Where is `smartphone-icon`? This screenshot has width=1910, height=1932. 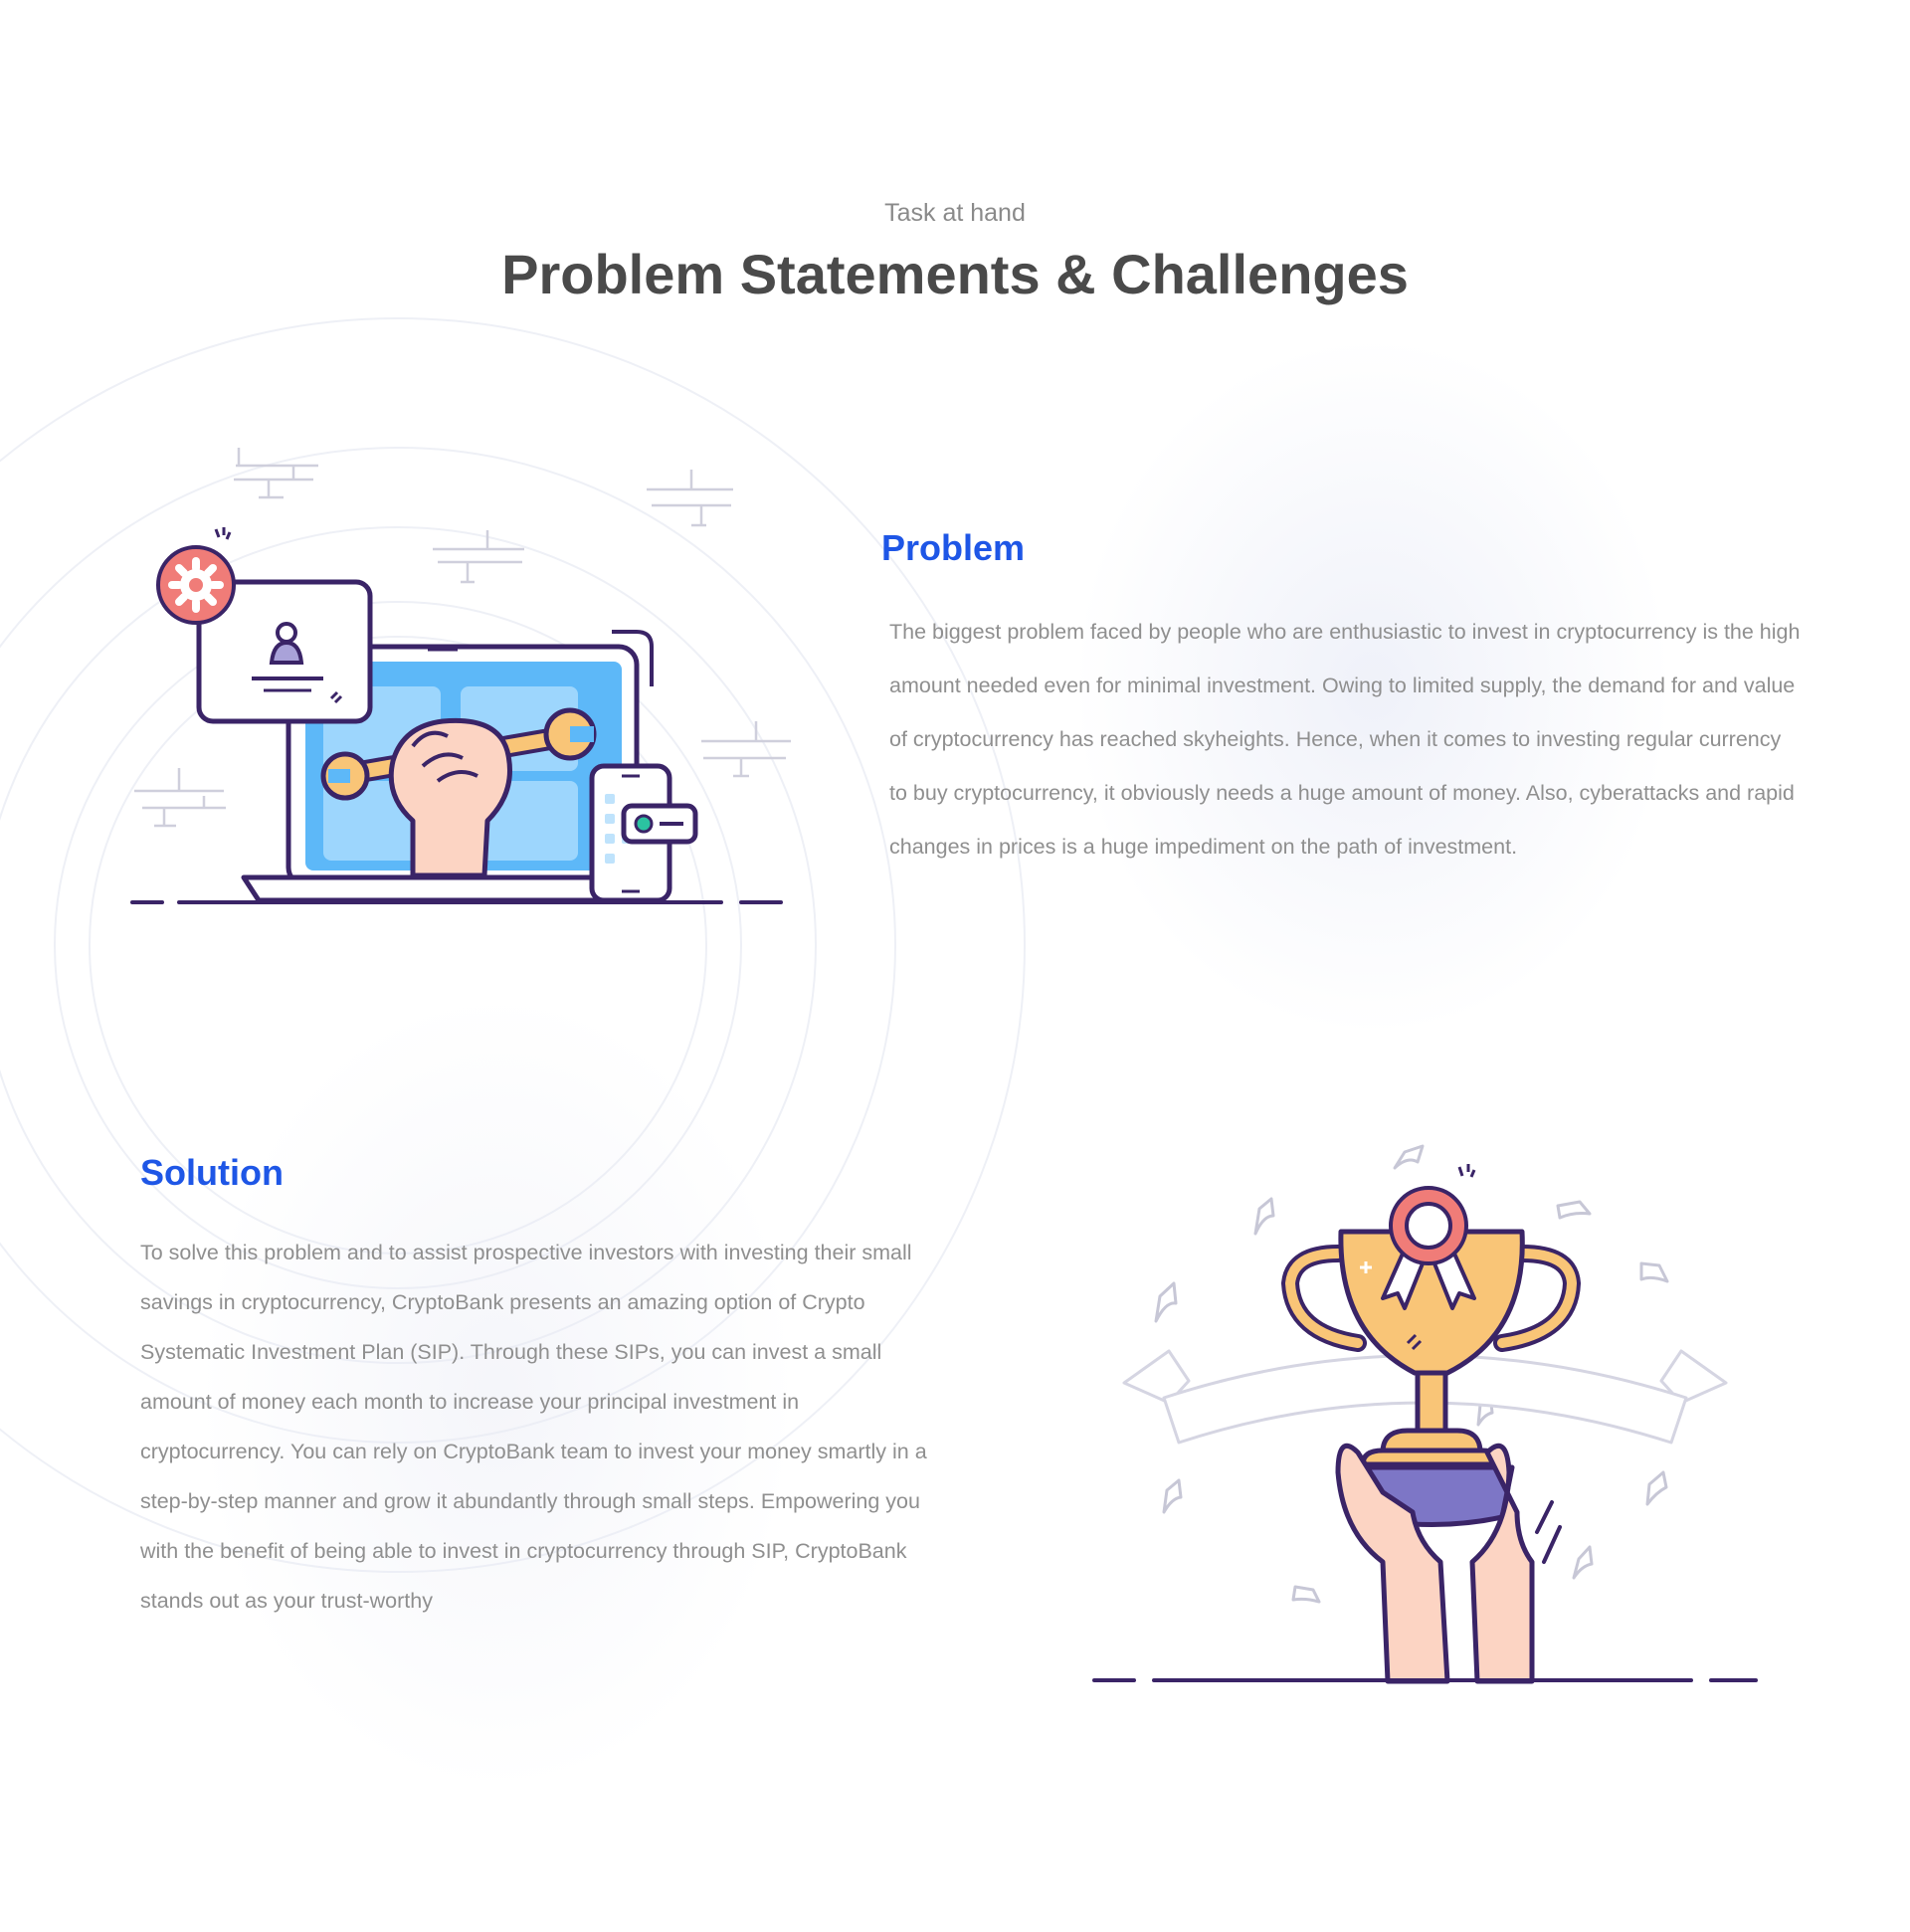 smartphone-icon is located at coordinates (643, 833).